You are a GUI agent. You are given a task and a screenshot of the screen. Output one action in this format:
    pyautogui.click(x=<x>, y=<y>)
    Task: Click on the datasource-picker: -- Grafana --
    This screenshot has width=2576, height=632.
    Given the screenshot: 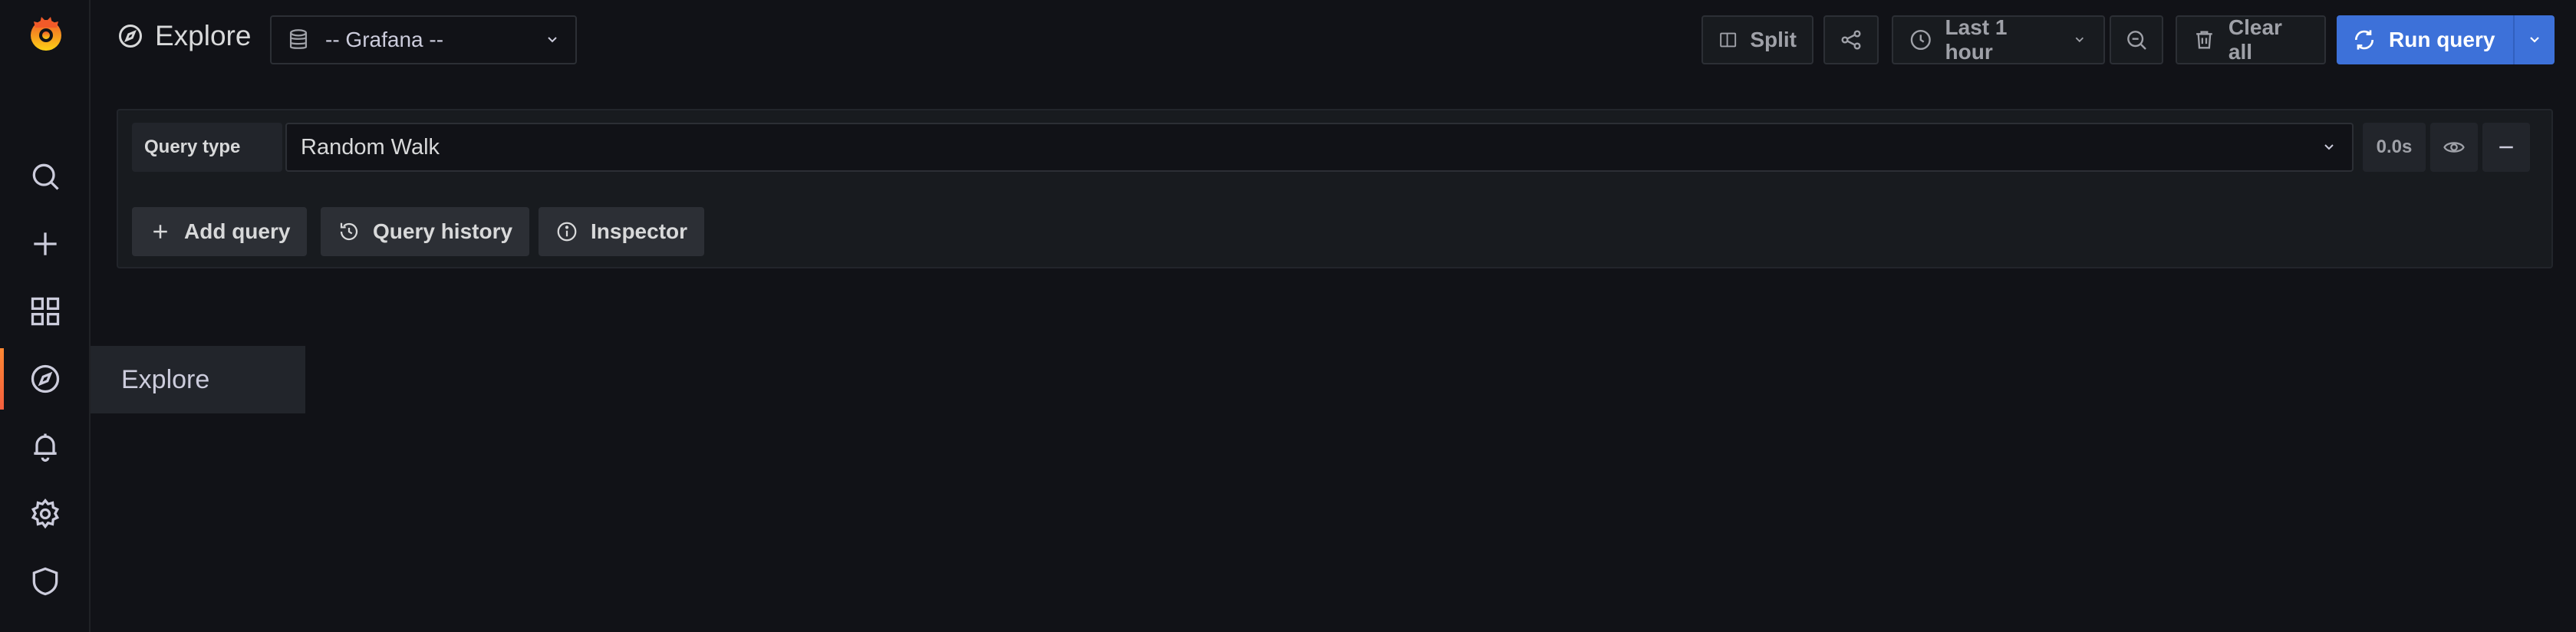 What is the action you would take?
    pyautogui.click(x=423, y=39)
    